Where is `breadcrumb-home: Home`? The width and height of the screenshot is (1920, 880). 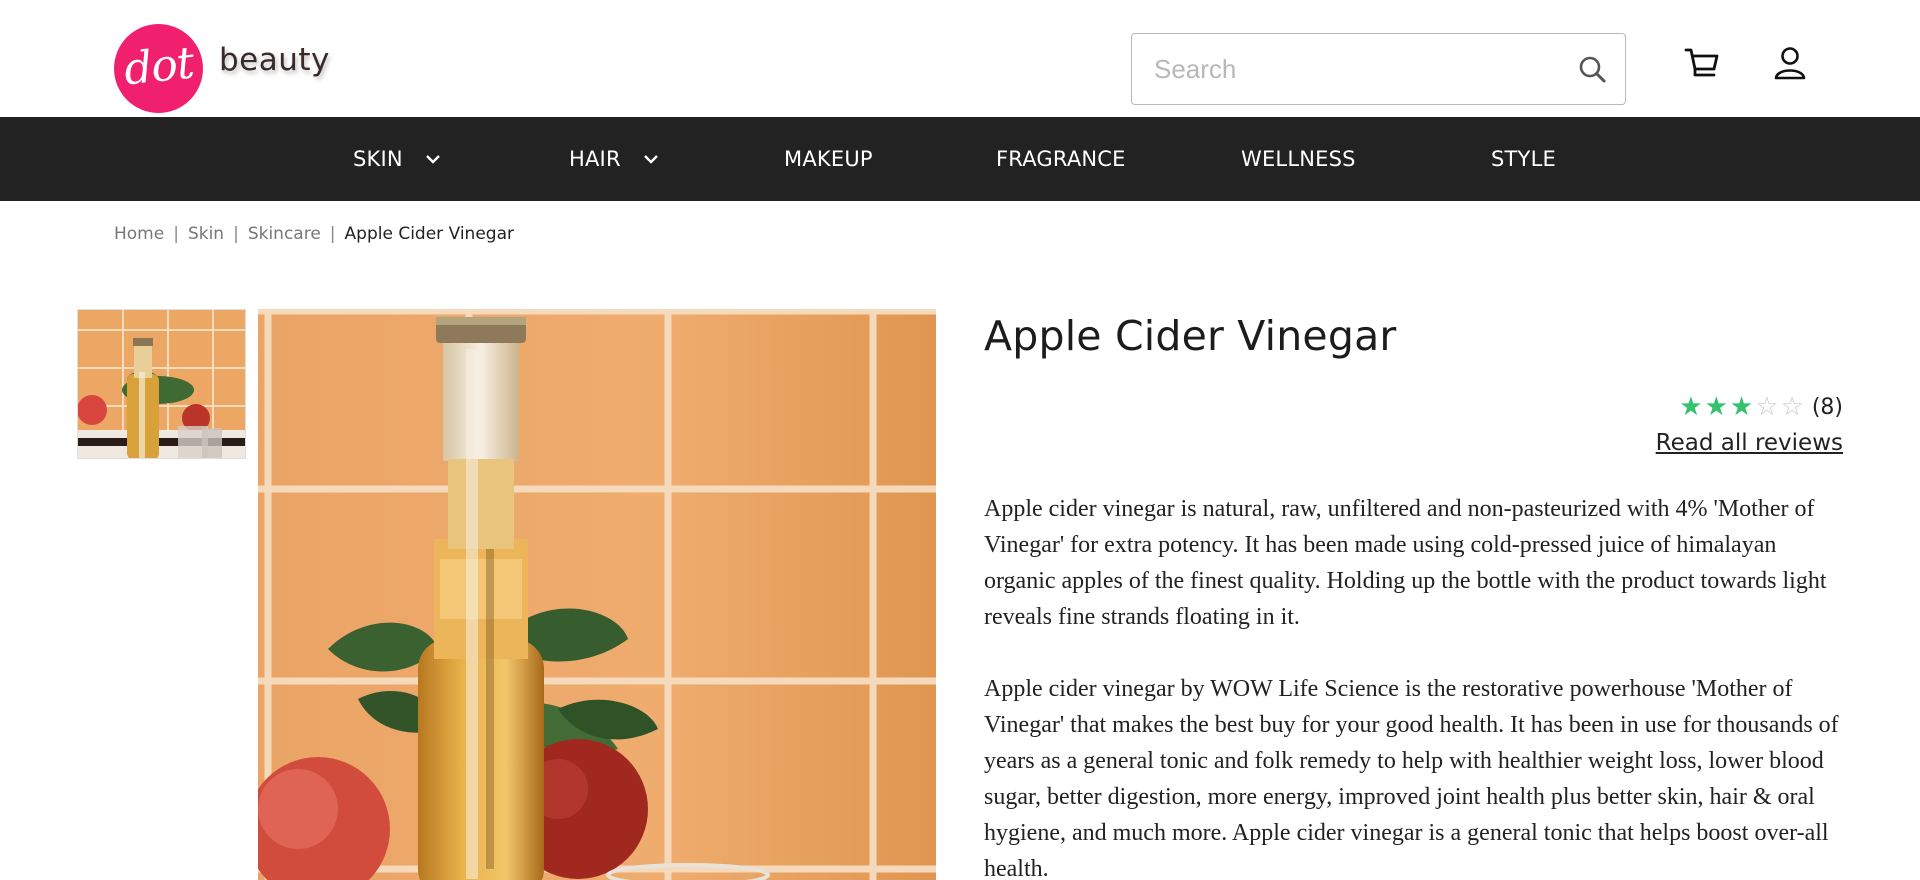
breadcrumb-home: Home is located at coordinates (139, 234).